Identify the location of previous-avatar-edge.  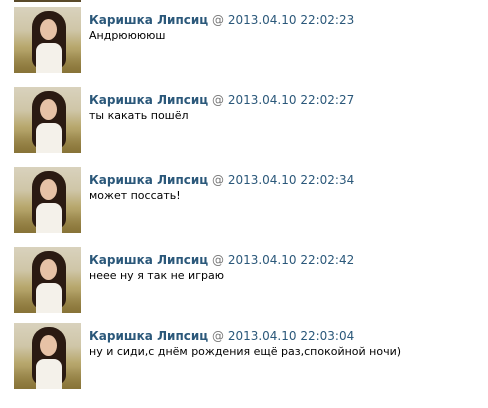
(47, 1).